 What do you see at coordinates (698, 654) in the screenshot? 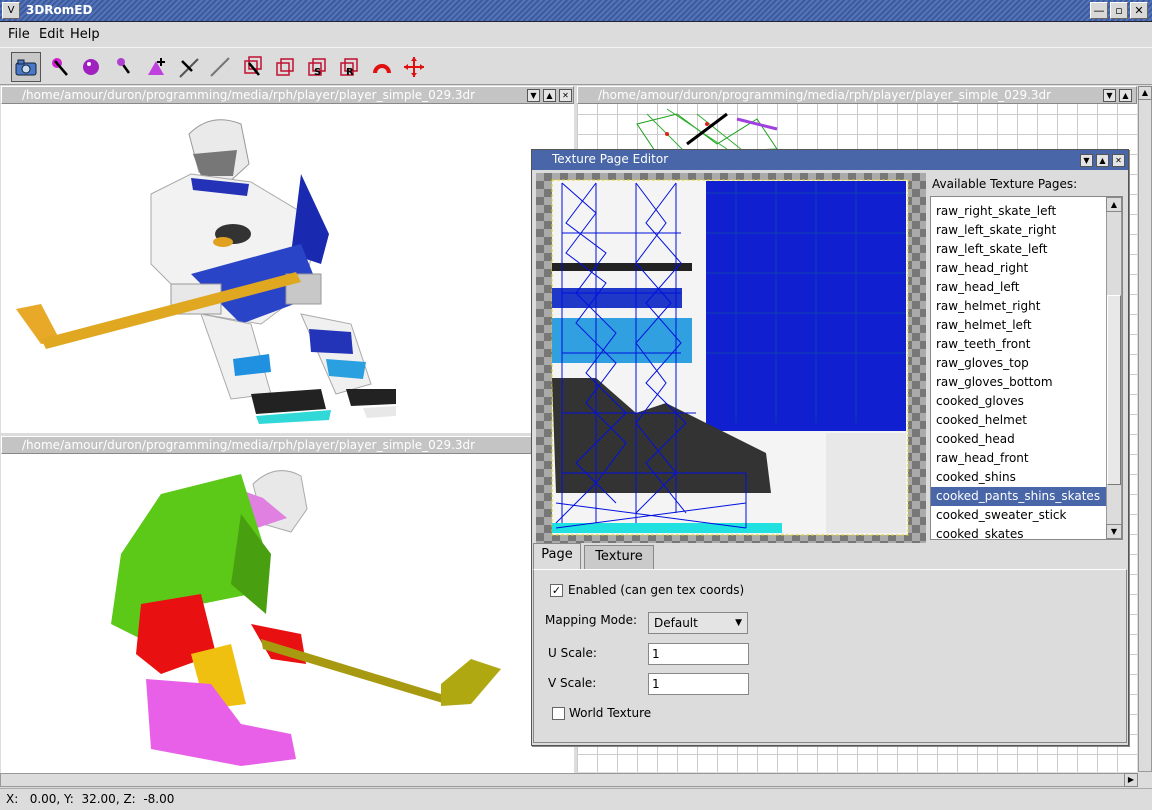
I see `u-scale-input` at bounding box center [698, 654].